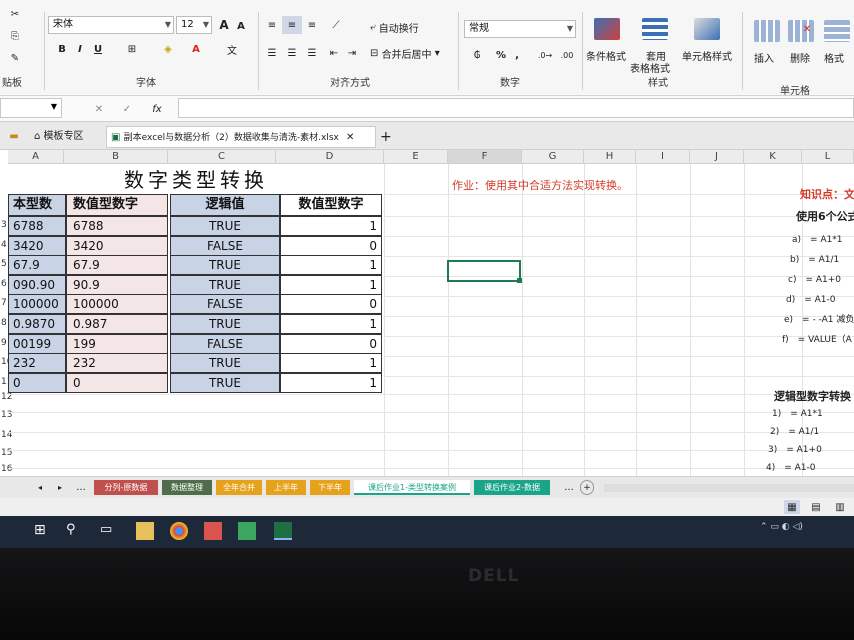 This screenshot has height=640, width=854. What do you see at coordinates (812, 396) in the screenshot?
I see `logic-title: 逻辑型数字转换` at bounding box center [812, 396].